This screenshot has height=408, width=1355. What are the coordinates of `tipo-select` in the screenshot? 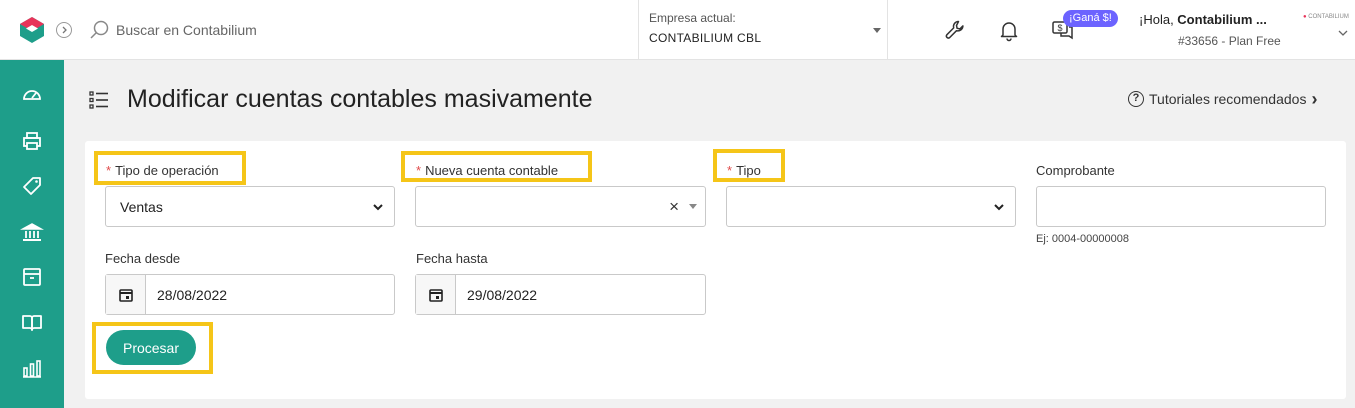 It's located at (871, 206).